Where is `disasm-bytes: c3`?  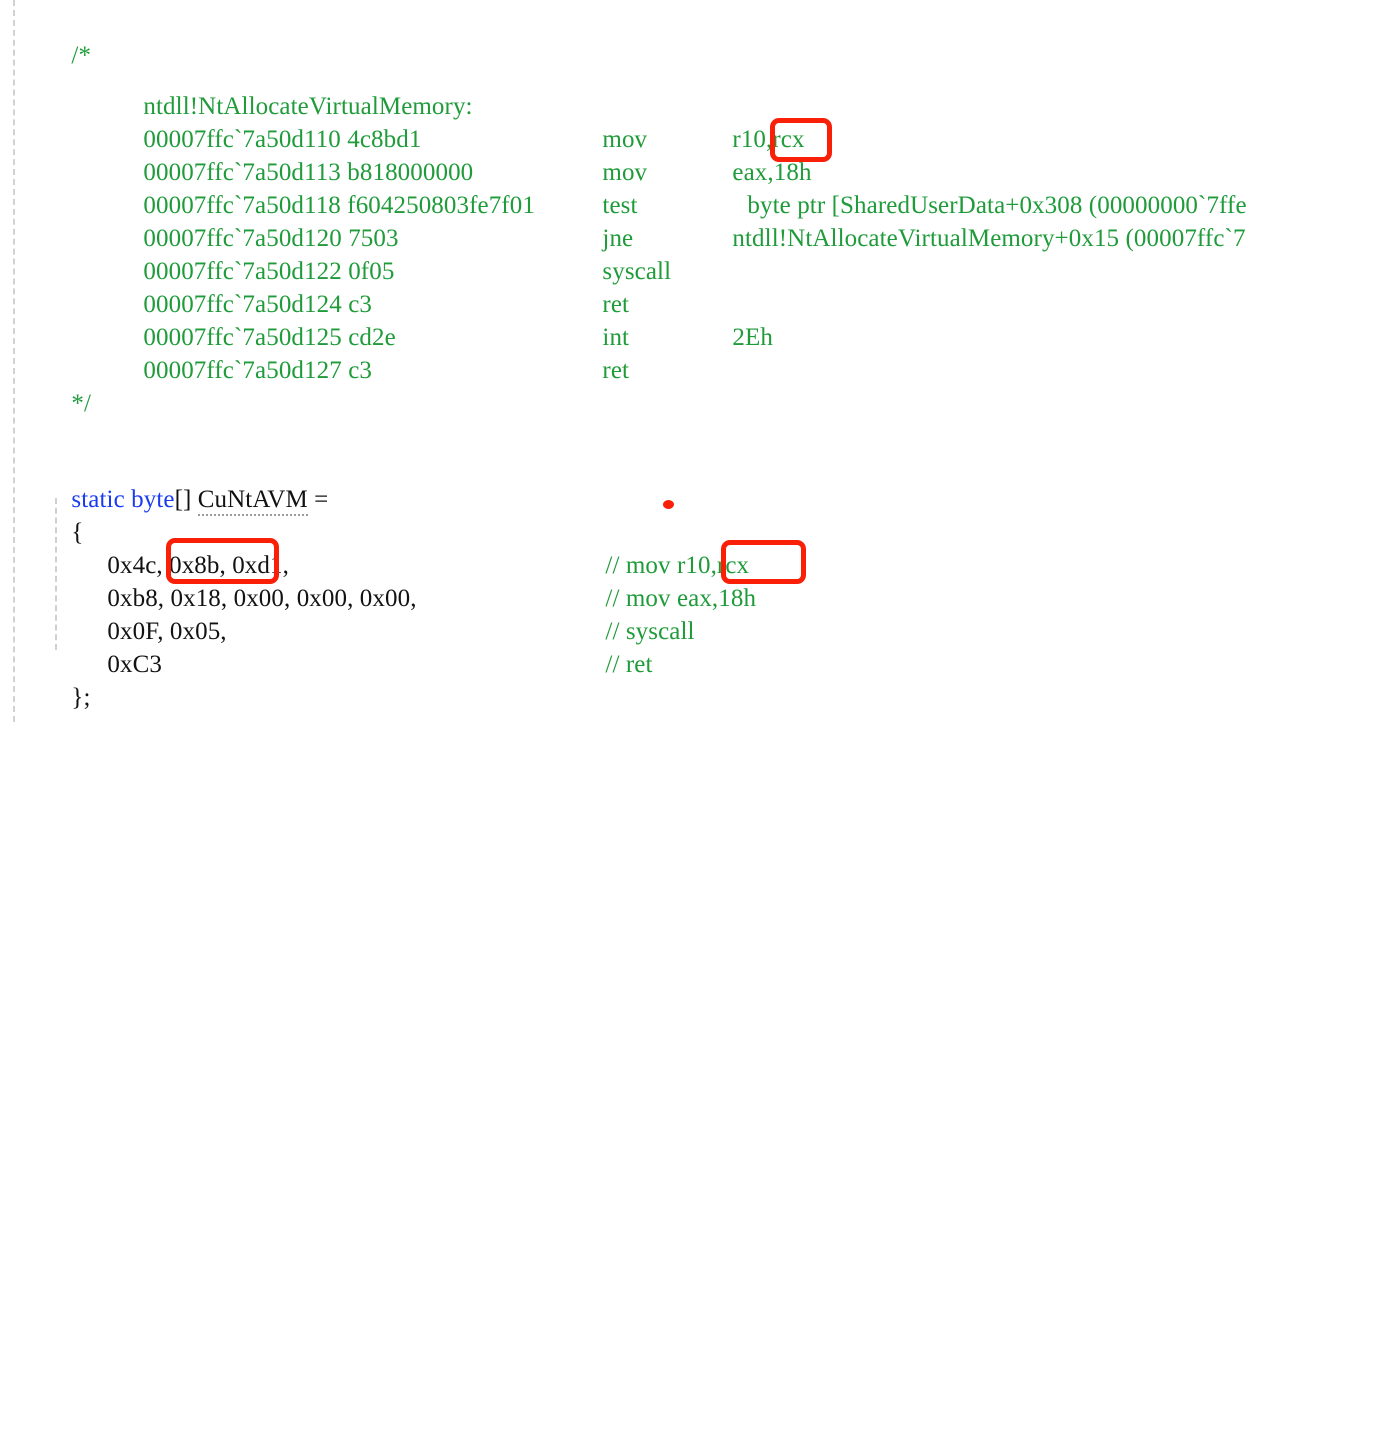 disasm-bytes: c3 is located at coordinates (360, 371).